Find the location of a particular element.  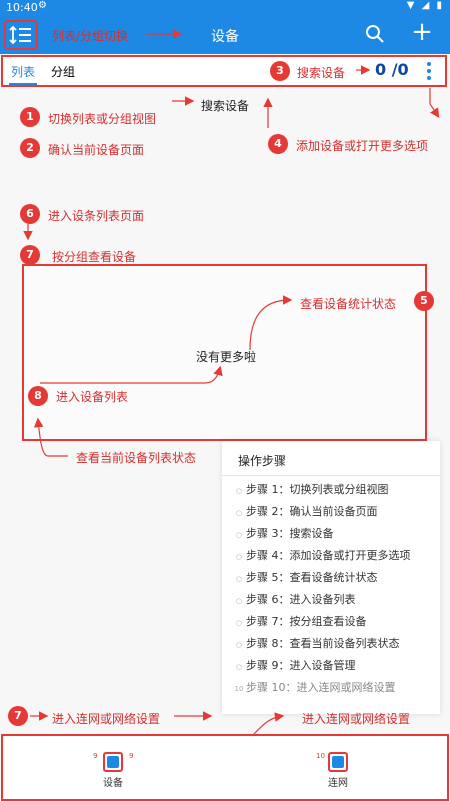

plus-icon: + is located at coordinates (422, 32).